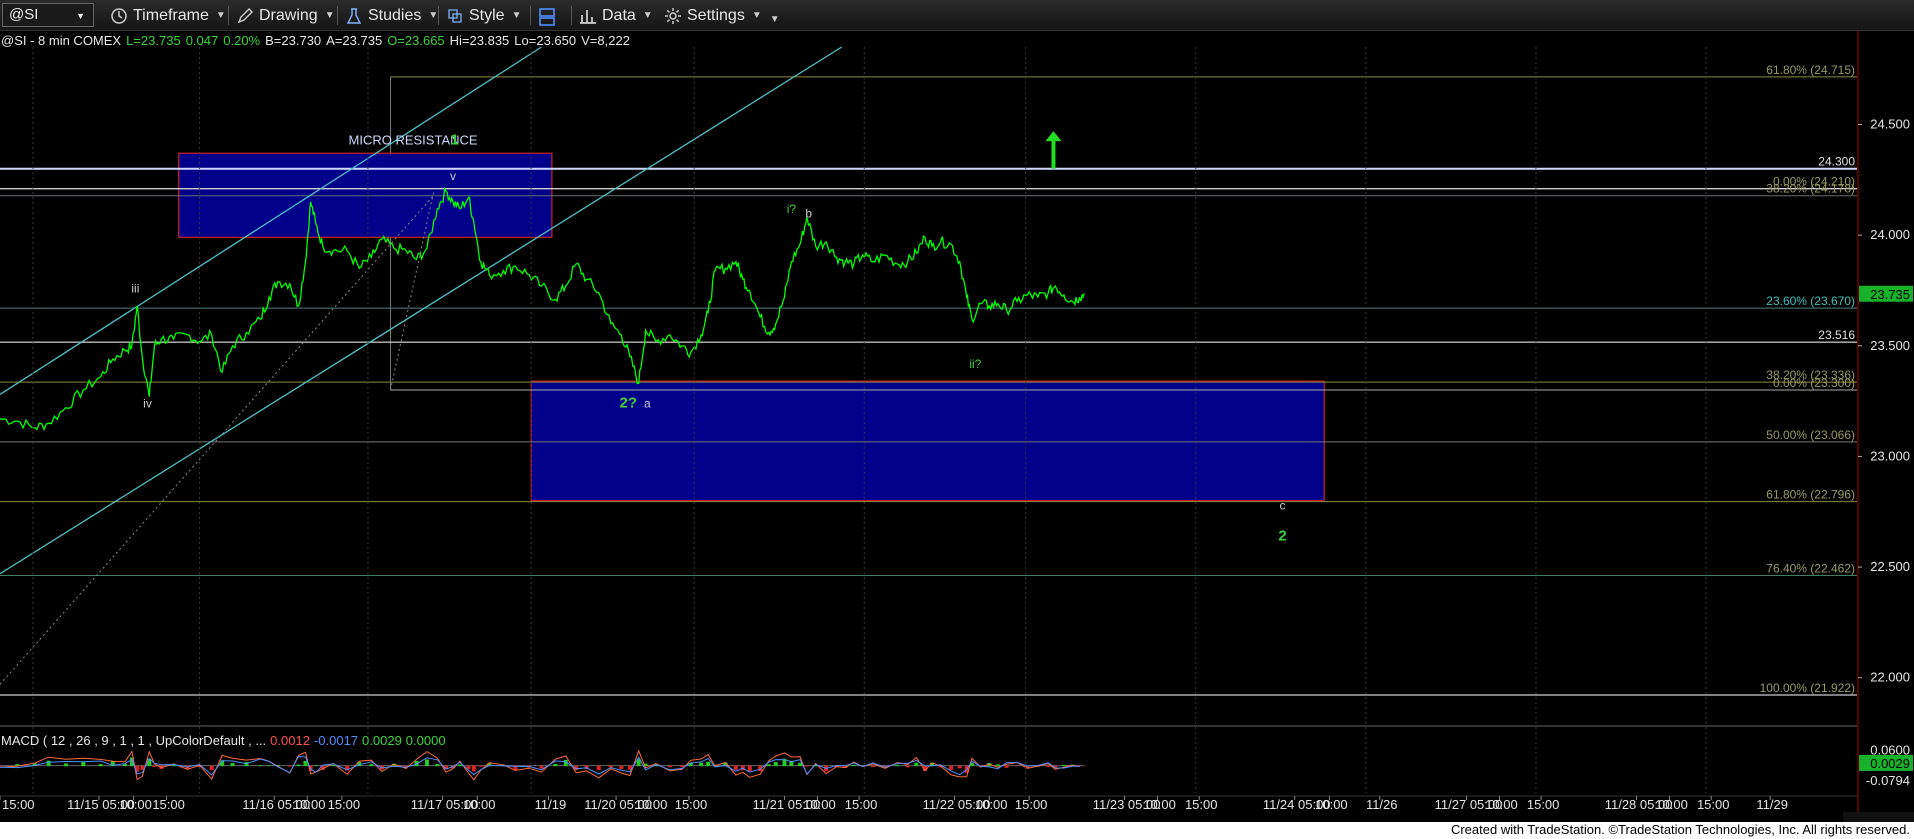 The height and width of the screenshot is (839, 1914). What do you see at coordinates (975, 364) in the screenshot?
I see `wave-label: ii?` at bounding box center [975, 364].